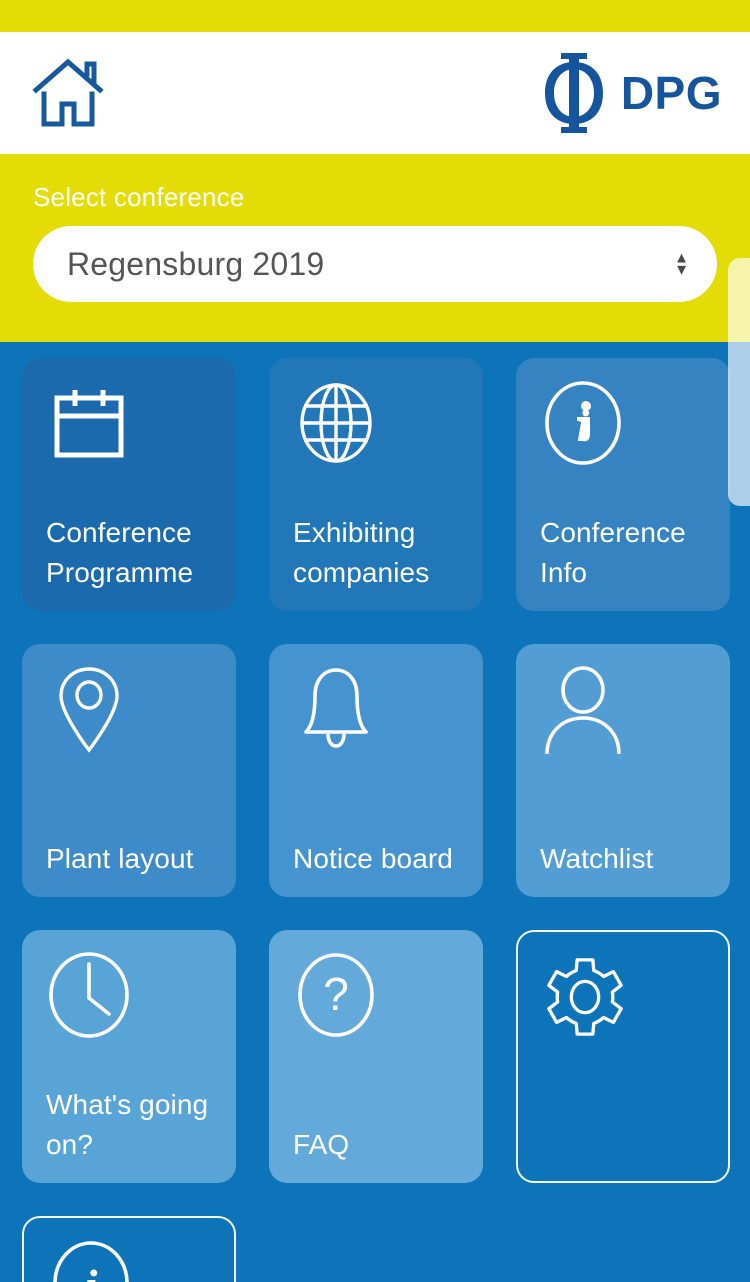 The image size is (750, 1282). What do you see at coordinates (623, 770) in the screenshot?
I see `tile-watchlist: Watchlist` at bounding box center [623, 770].